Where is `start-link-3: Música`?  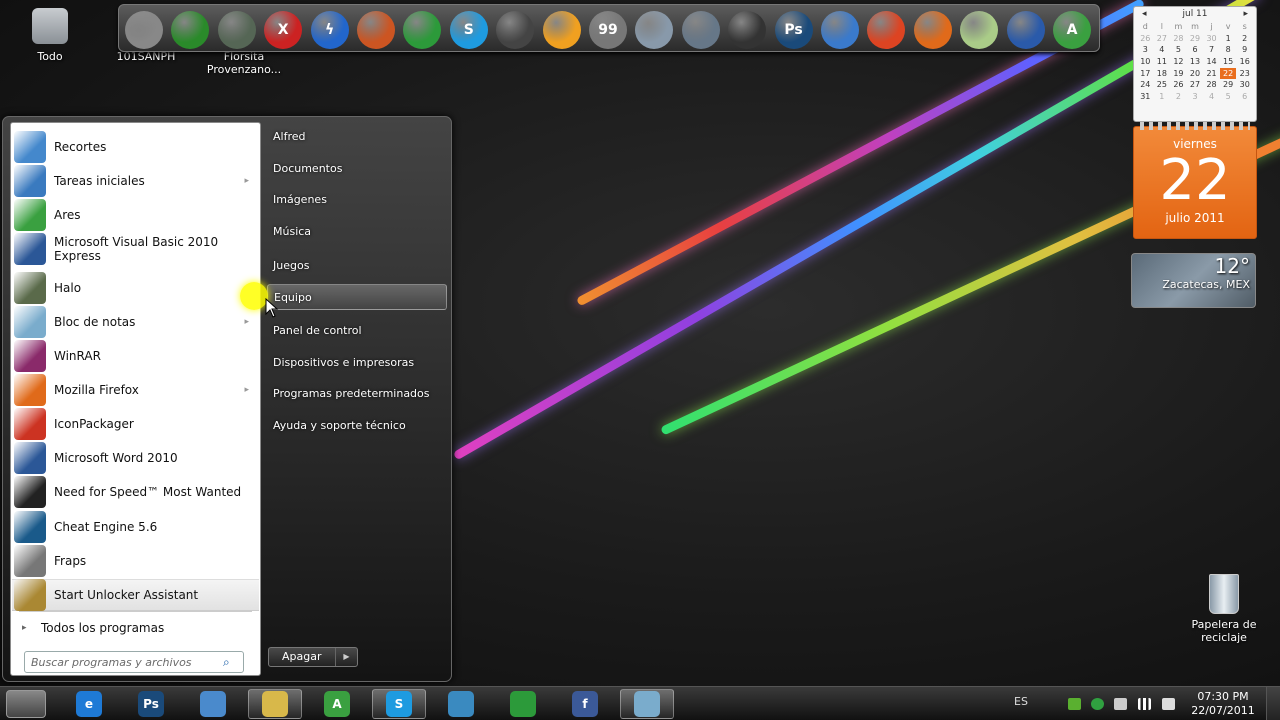 start-link-3: Música is located at coordinates (357, 232).